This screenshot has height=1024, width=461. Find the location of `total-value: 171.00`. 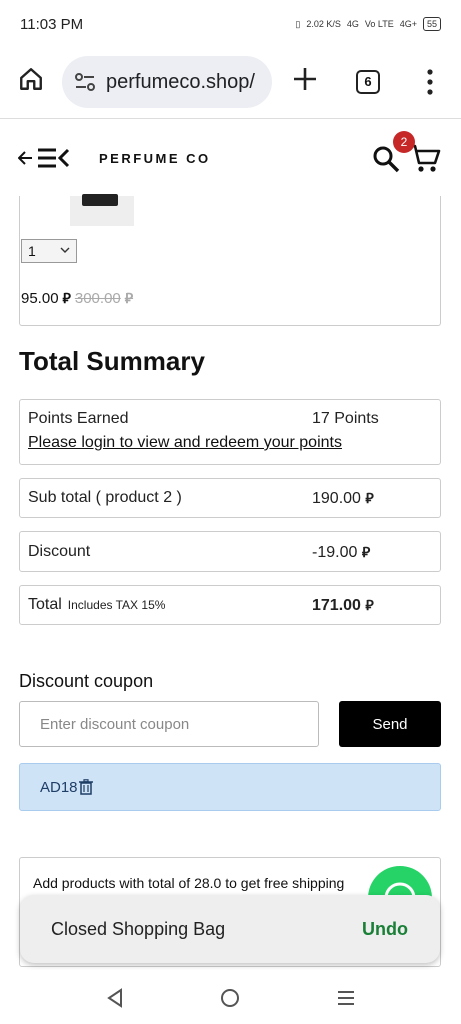

total-value: 171.00 is located at coordinates (336, 605).